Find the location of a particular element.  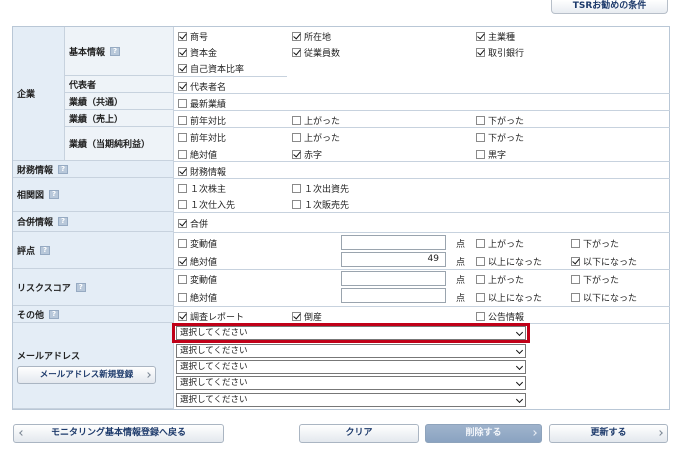

checkbox-rs-down is located at coordinates (575, 279).